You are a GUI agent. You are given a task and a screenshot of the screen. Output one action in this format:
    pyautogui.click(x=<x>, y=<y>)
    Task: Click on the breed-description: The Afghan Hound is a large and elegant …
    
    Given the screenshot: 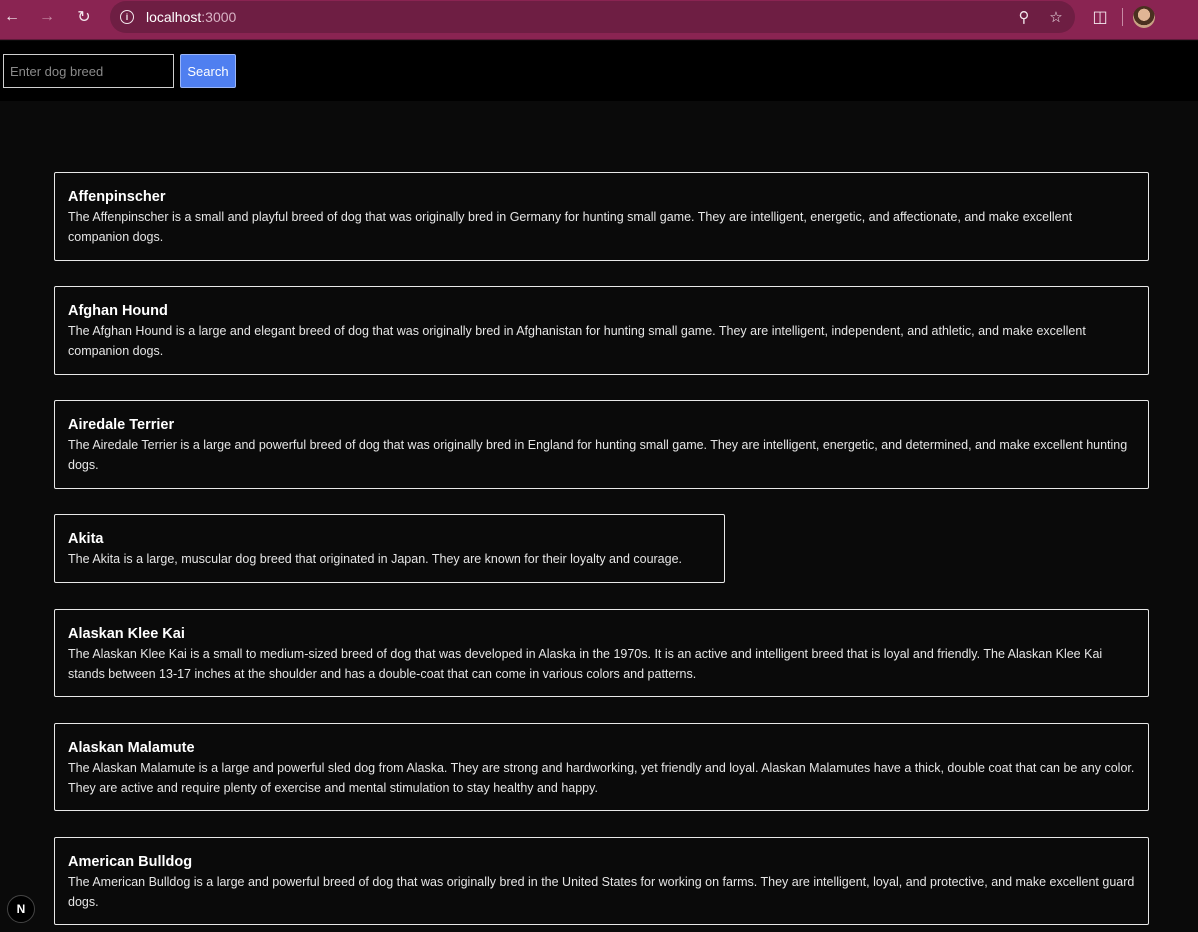 What is the action you would take?
    pyautogui.click(x=577, y=341)
    